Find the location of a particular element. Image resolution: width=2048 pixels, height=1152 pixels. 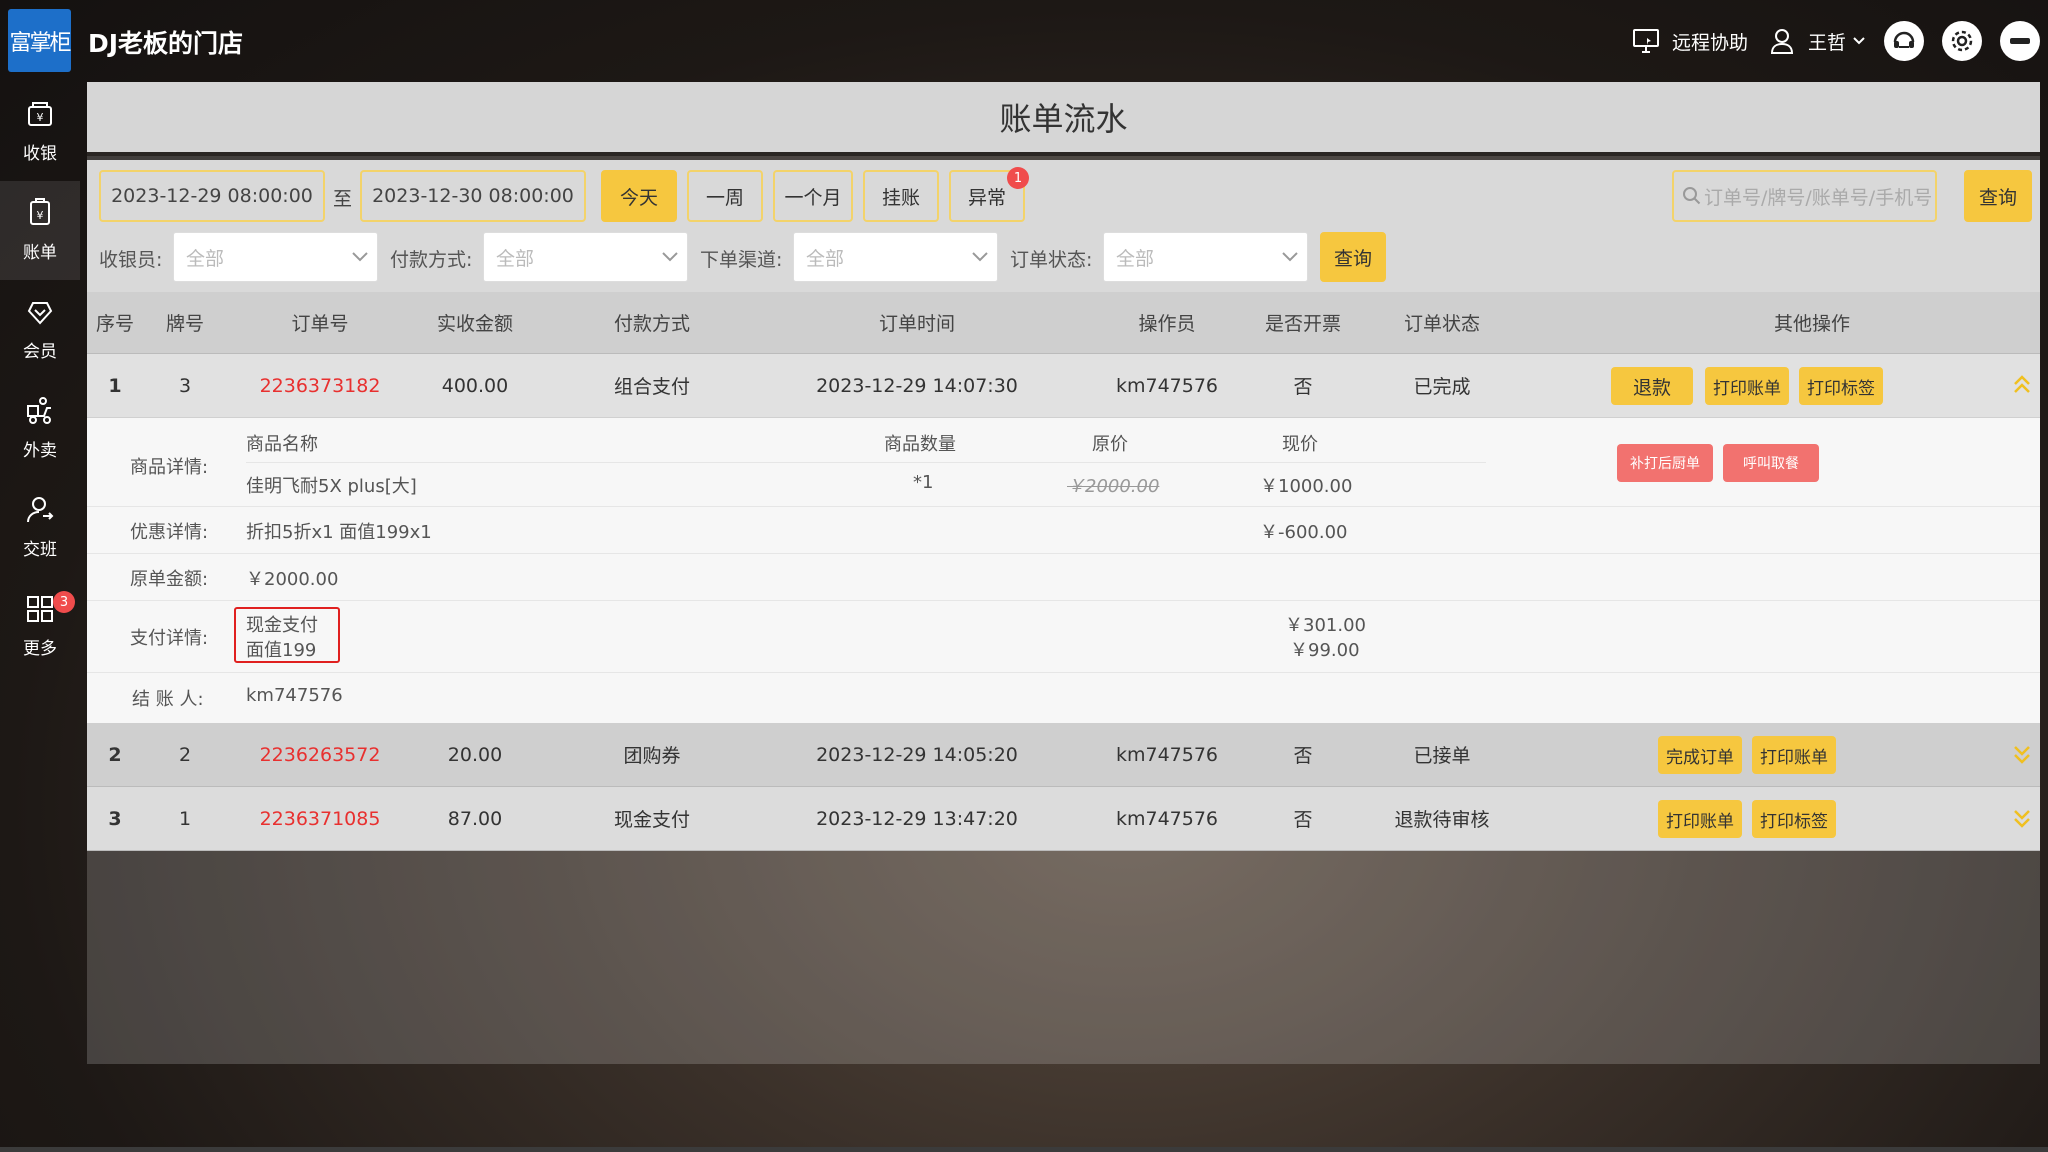

sidebar-item-cashier: ¥ 收银 is located at coordinates (40, 131).